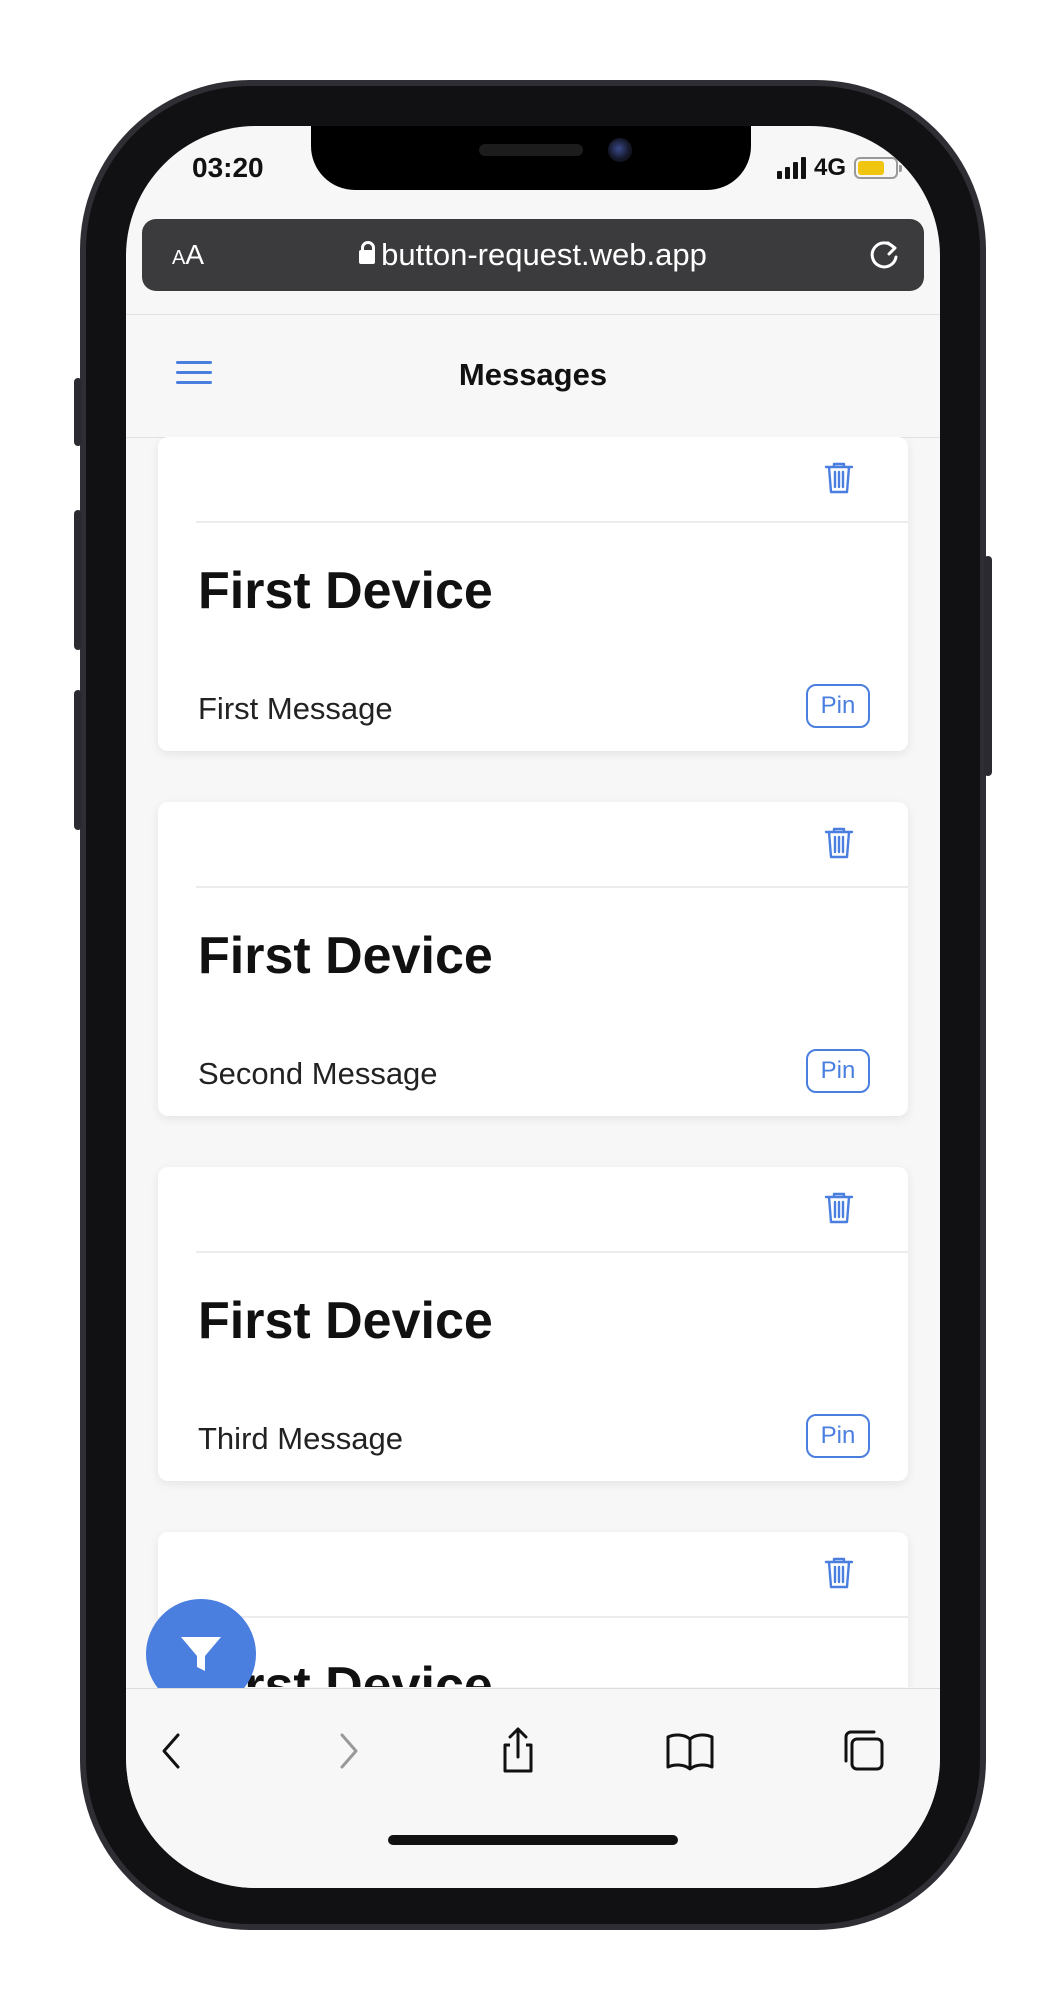 This screenshot has width=1058, height=2000. Describe the element at coordinates (533, 1788) in the screenshot. I see `browser-toolbar` at that location.